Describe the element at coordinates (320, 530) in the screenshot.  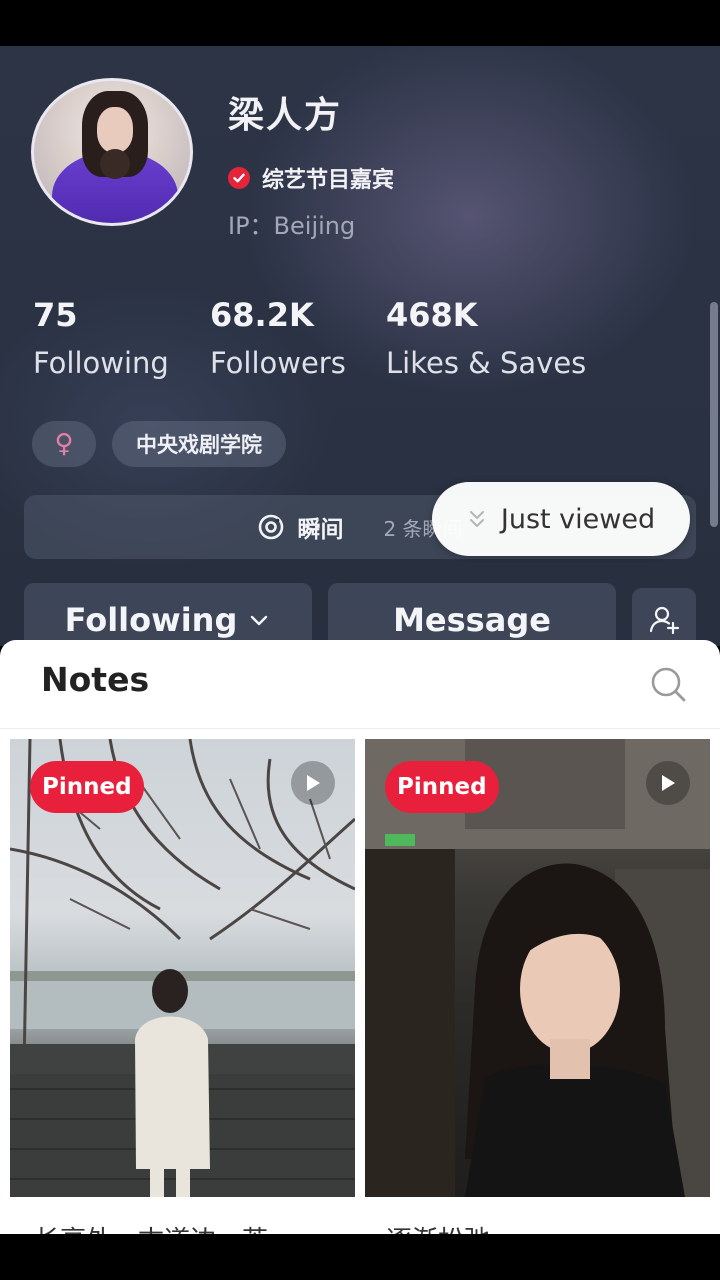
I see `moments-title: 瞬间` at that location.